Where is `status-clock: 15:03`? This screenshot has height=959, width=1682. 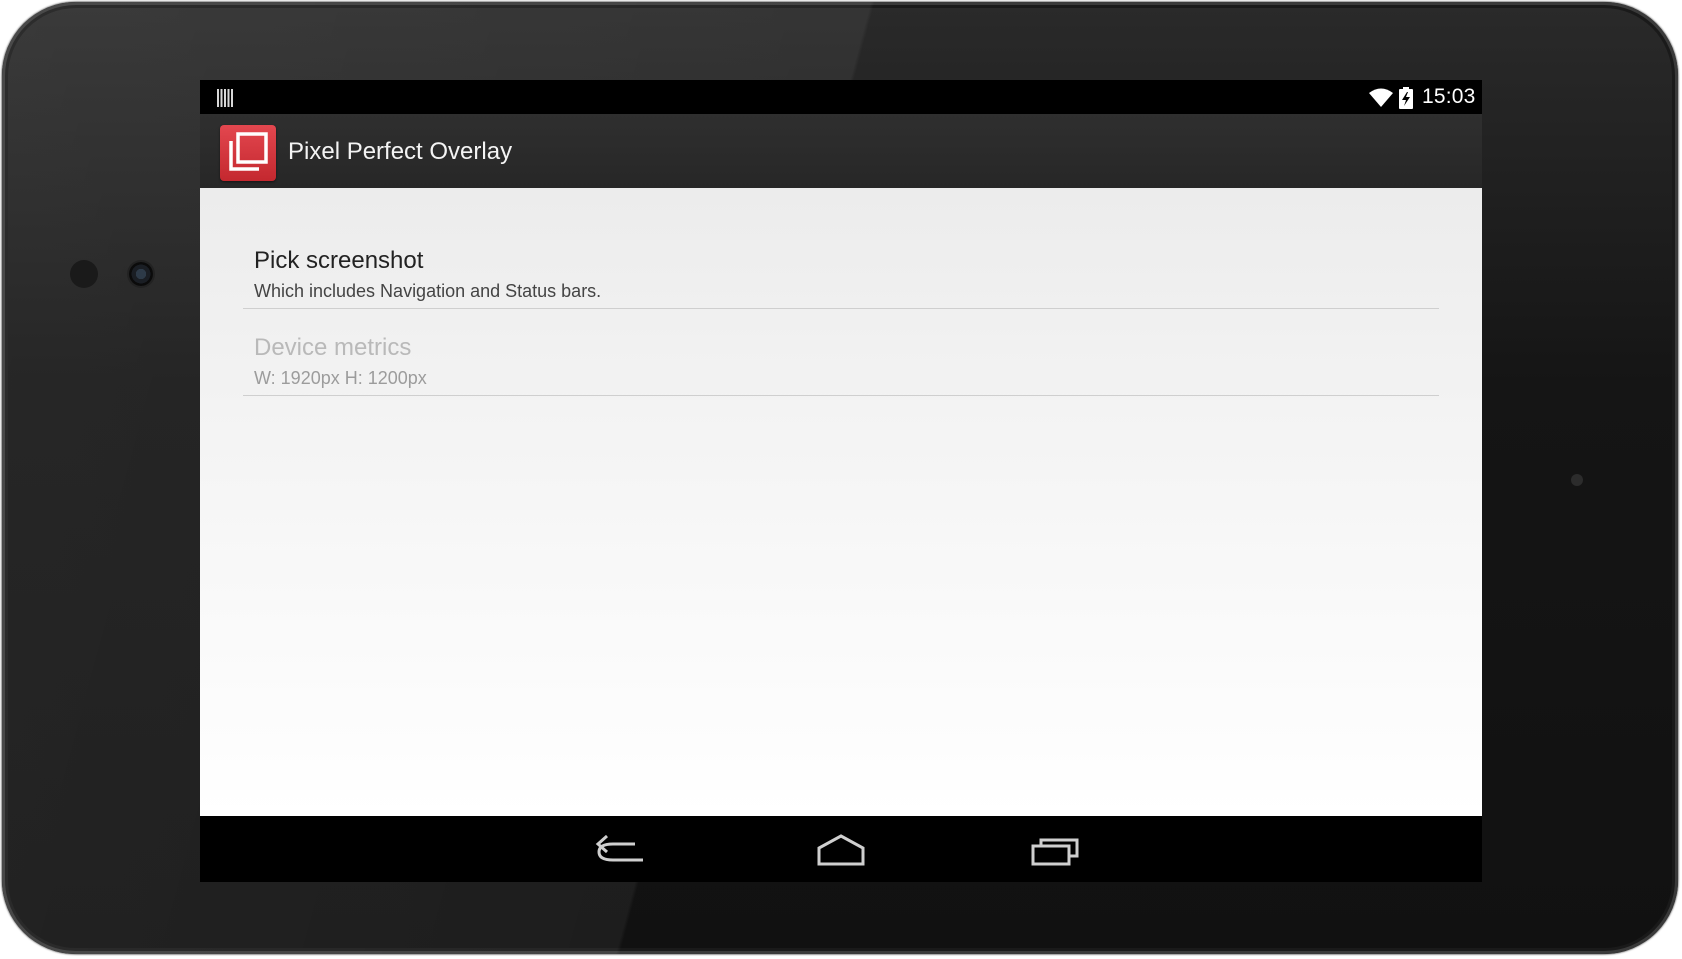
status-clock: 15:03 is located at coordinates (1449, 96).